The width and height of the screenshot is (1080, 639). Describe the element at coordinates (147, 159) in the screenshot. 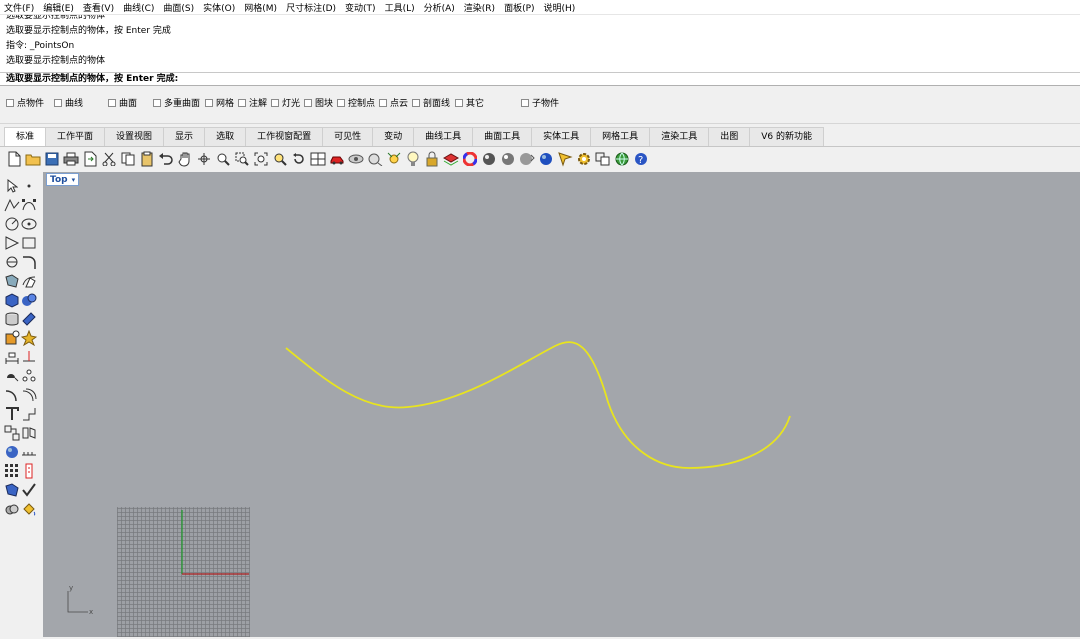

I see `paste-icon` at that location.